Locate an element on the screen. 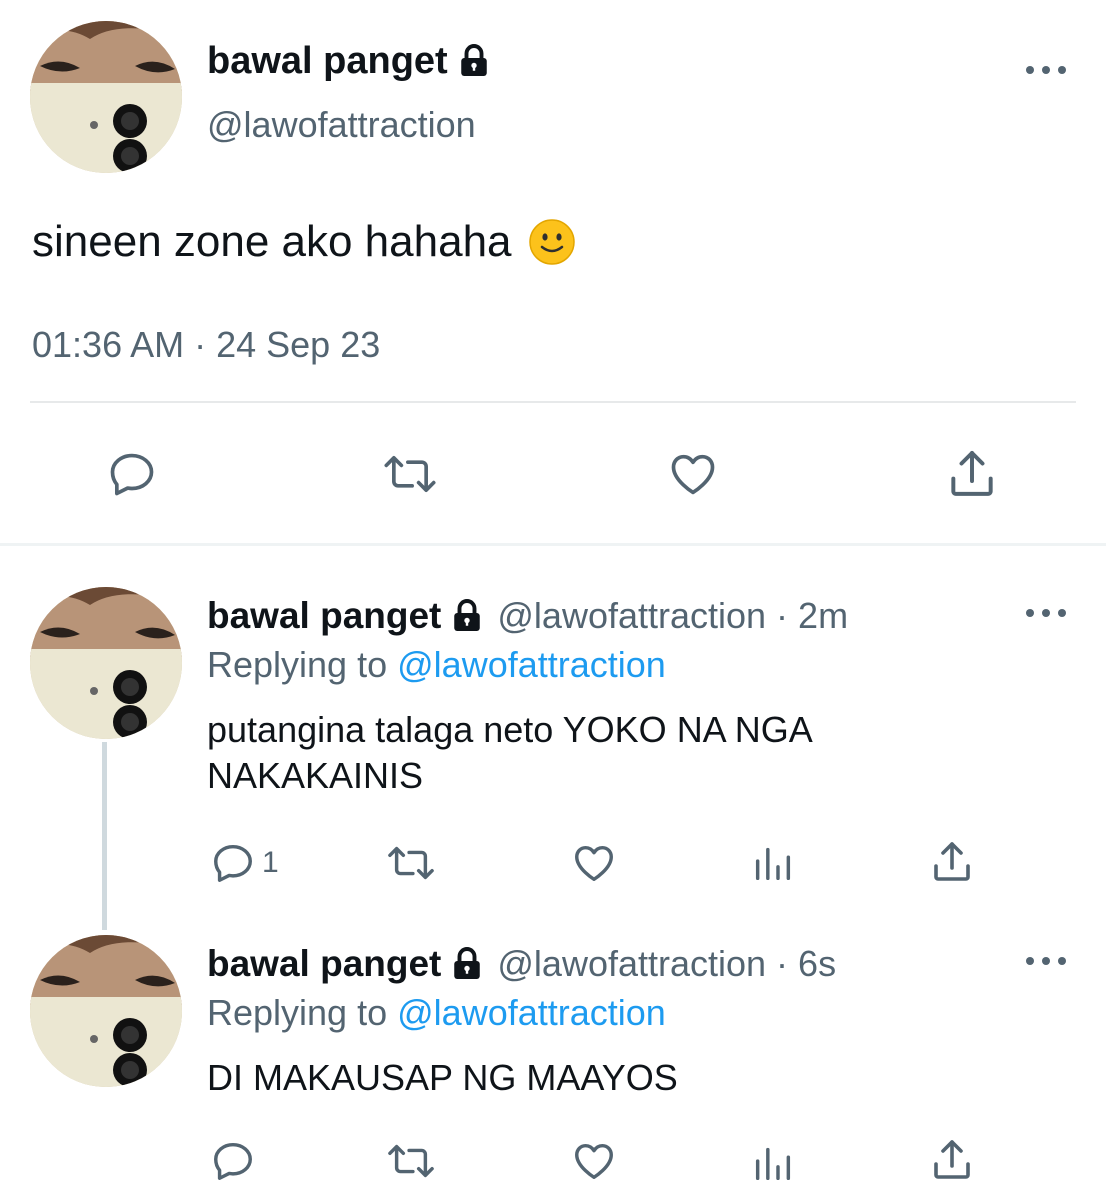 Image resolution: width=1106 pixels, height=1200 pixels. divider is located at coordinates (553, 402).